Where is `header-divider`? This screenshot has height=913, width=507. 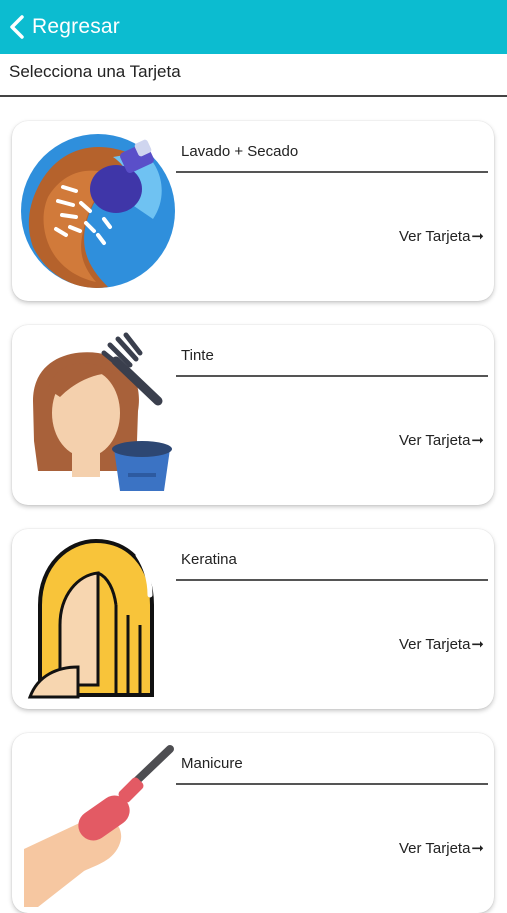 header-divider is located at coordinates (253, 96).